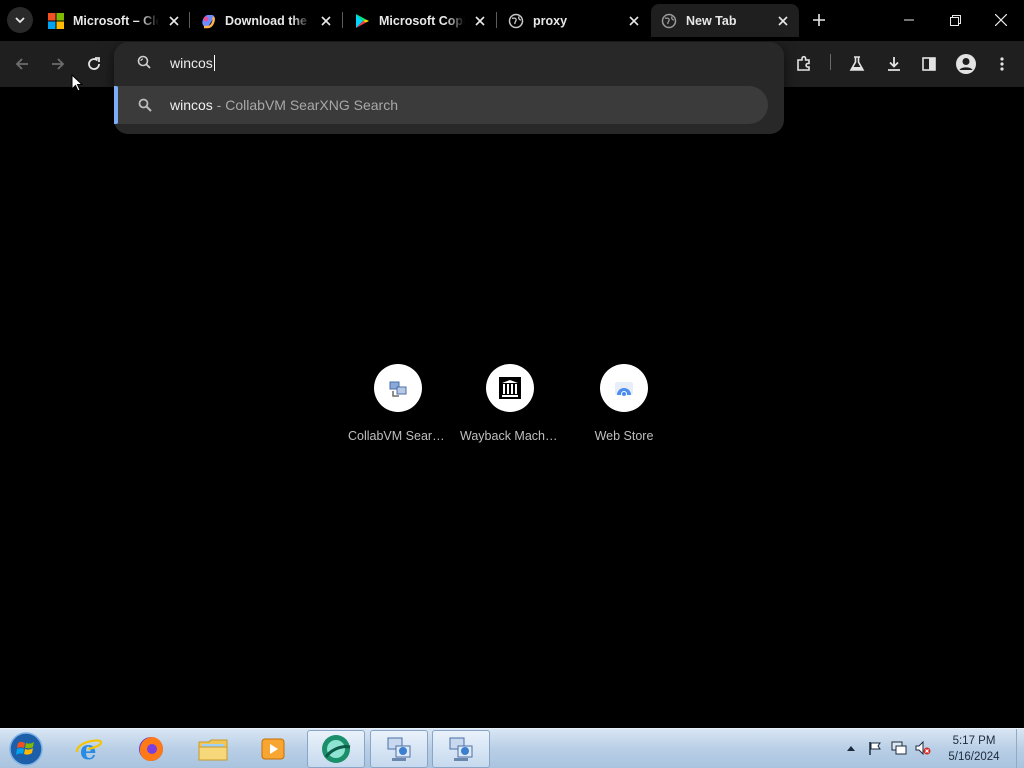 The width and height of the screenshot is (1024, 768). Describe the element at coordinates (974, 741) in the screenshot. I see `clock-time: 5:17 PM` at that location.